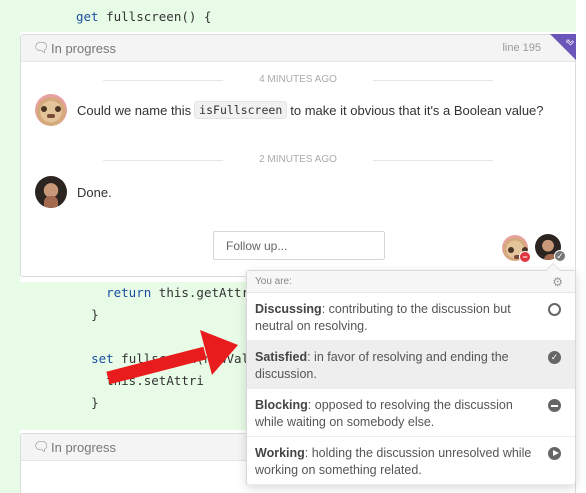  What do you see at coordinates (134, 110) in the screenshot?
I see `comment-text-before: Could we name this` at bounding box center [134, 110].